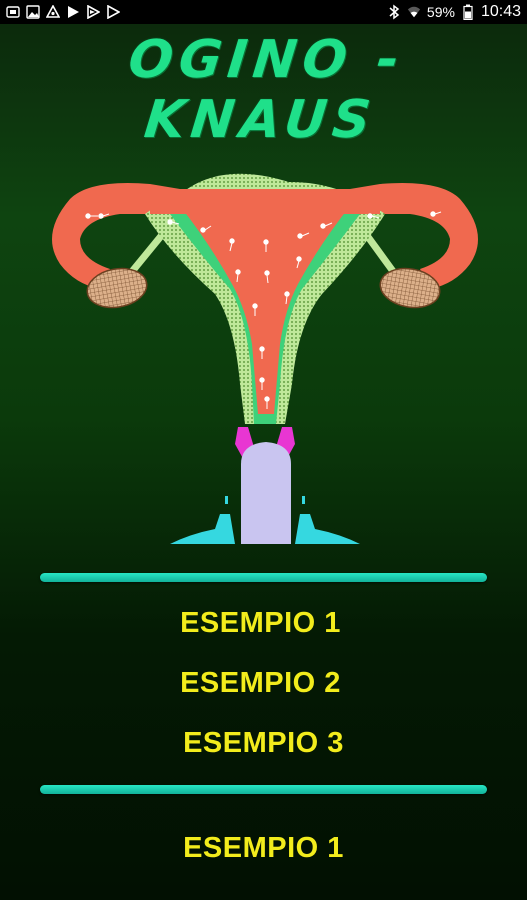 The height and width of the screenshot is (900, 527). Describe the element at coordinates (263, 12) in the screenshot. I see `status-bar: 59% 10:43` at that location.